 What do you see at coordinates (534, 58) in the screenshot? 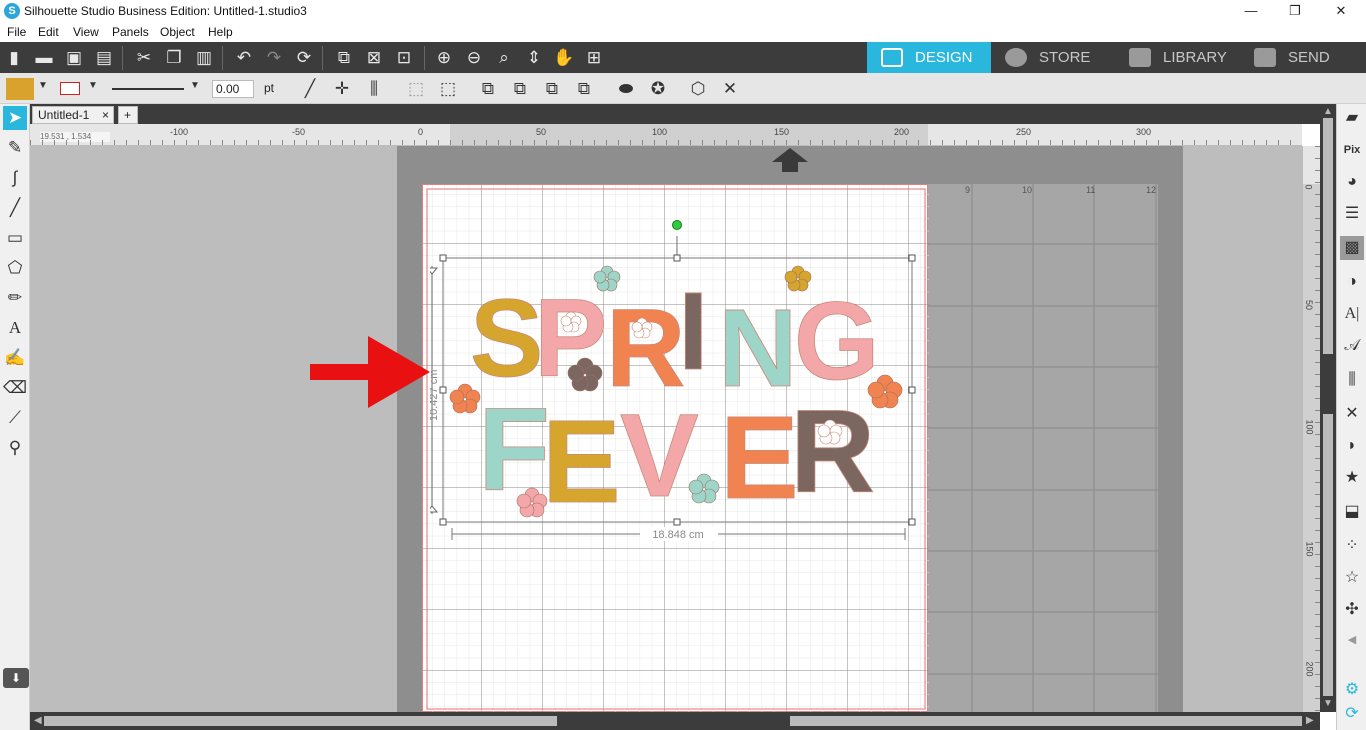
I see `drag-zoom-icon: ⇕` at bounding box center [534, 58].